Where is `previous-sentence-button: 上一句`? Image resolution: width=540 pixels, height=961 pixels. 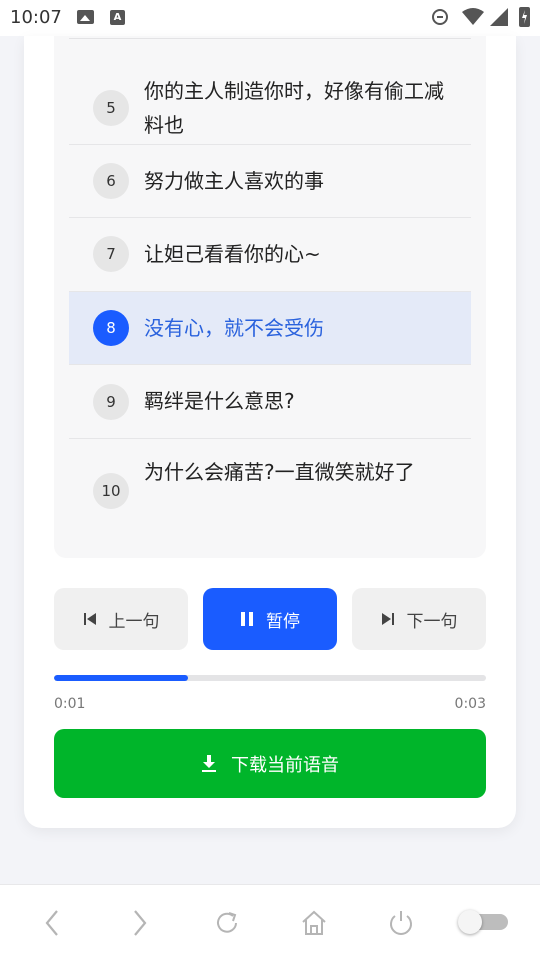
previous-sentence-button: 上一句 is located at coordinates (121, 619).